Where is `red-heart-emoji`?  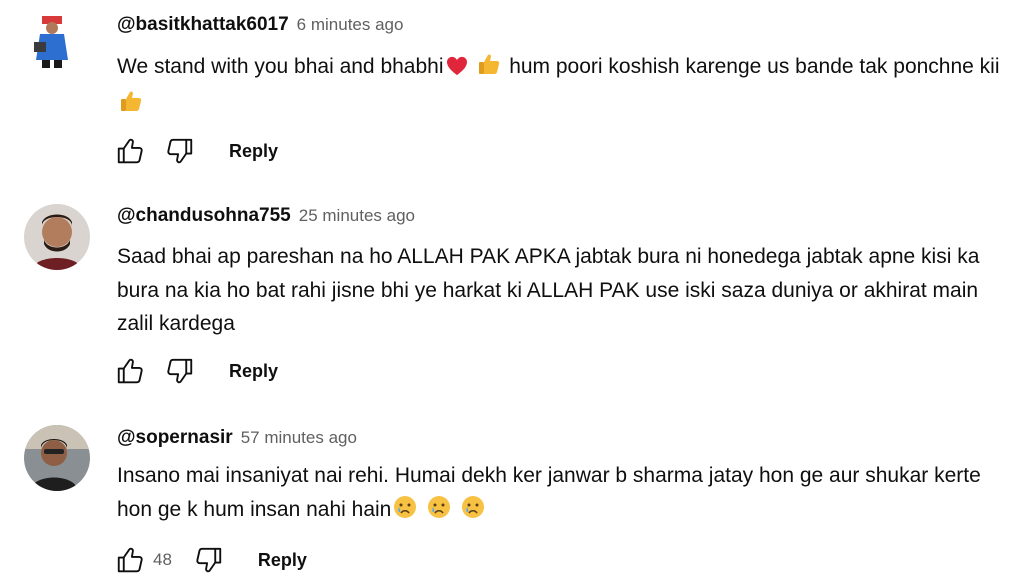 red-heart-emoji is located at coordinates (457, 70).